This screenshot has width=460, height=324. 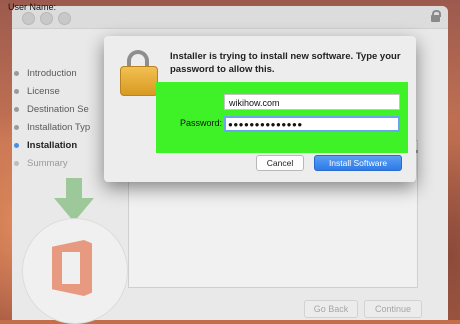 What do you see at coordinates (280, 163) in the screenshot?
I see `cancel-button: Cancel` at bounding box center [280, 163].